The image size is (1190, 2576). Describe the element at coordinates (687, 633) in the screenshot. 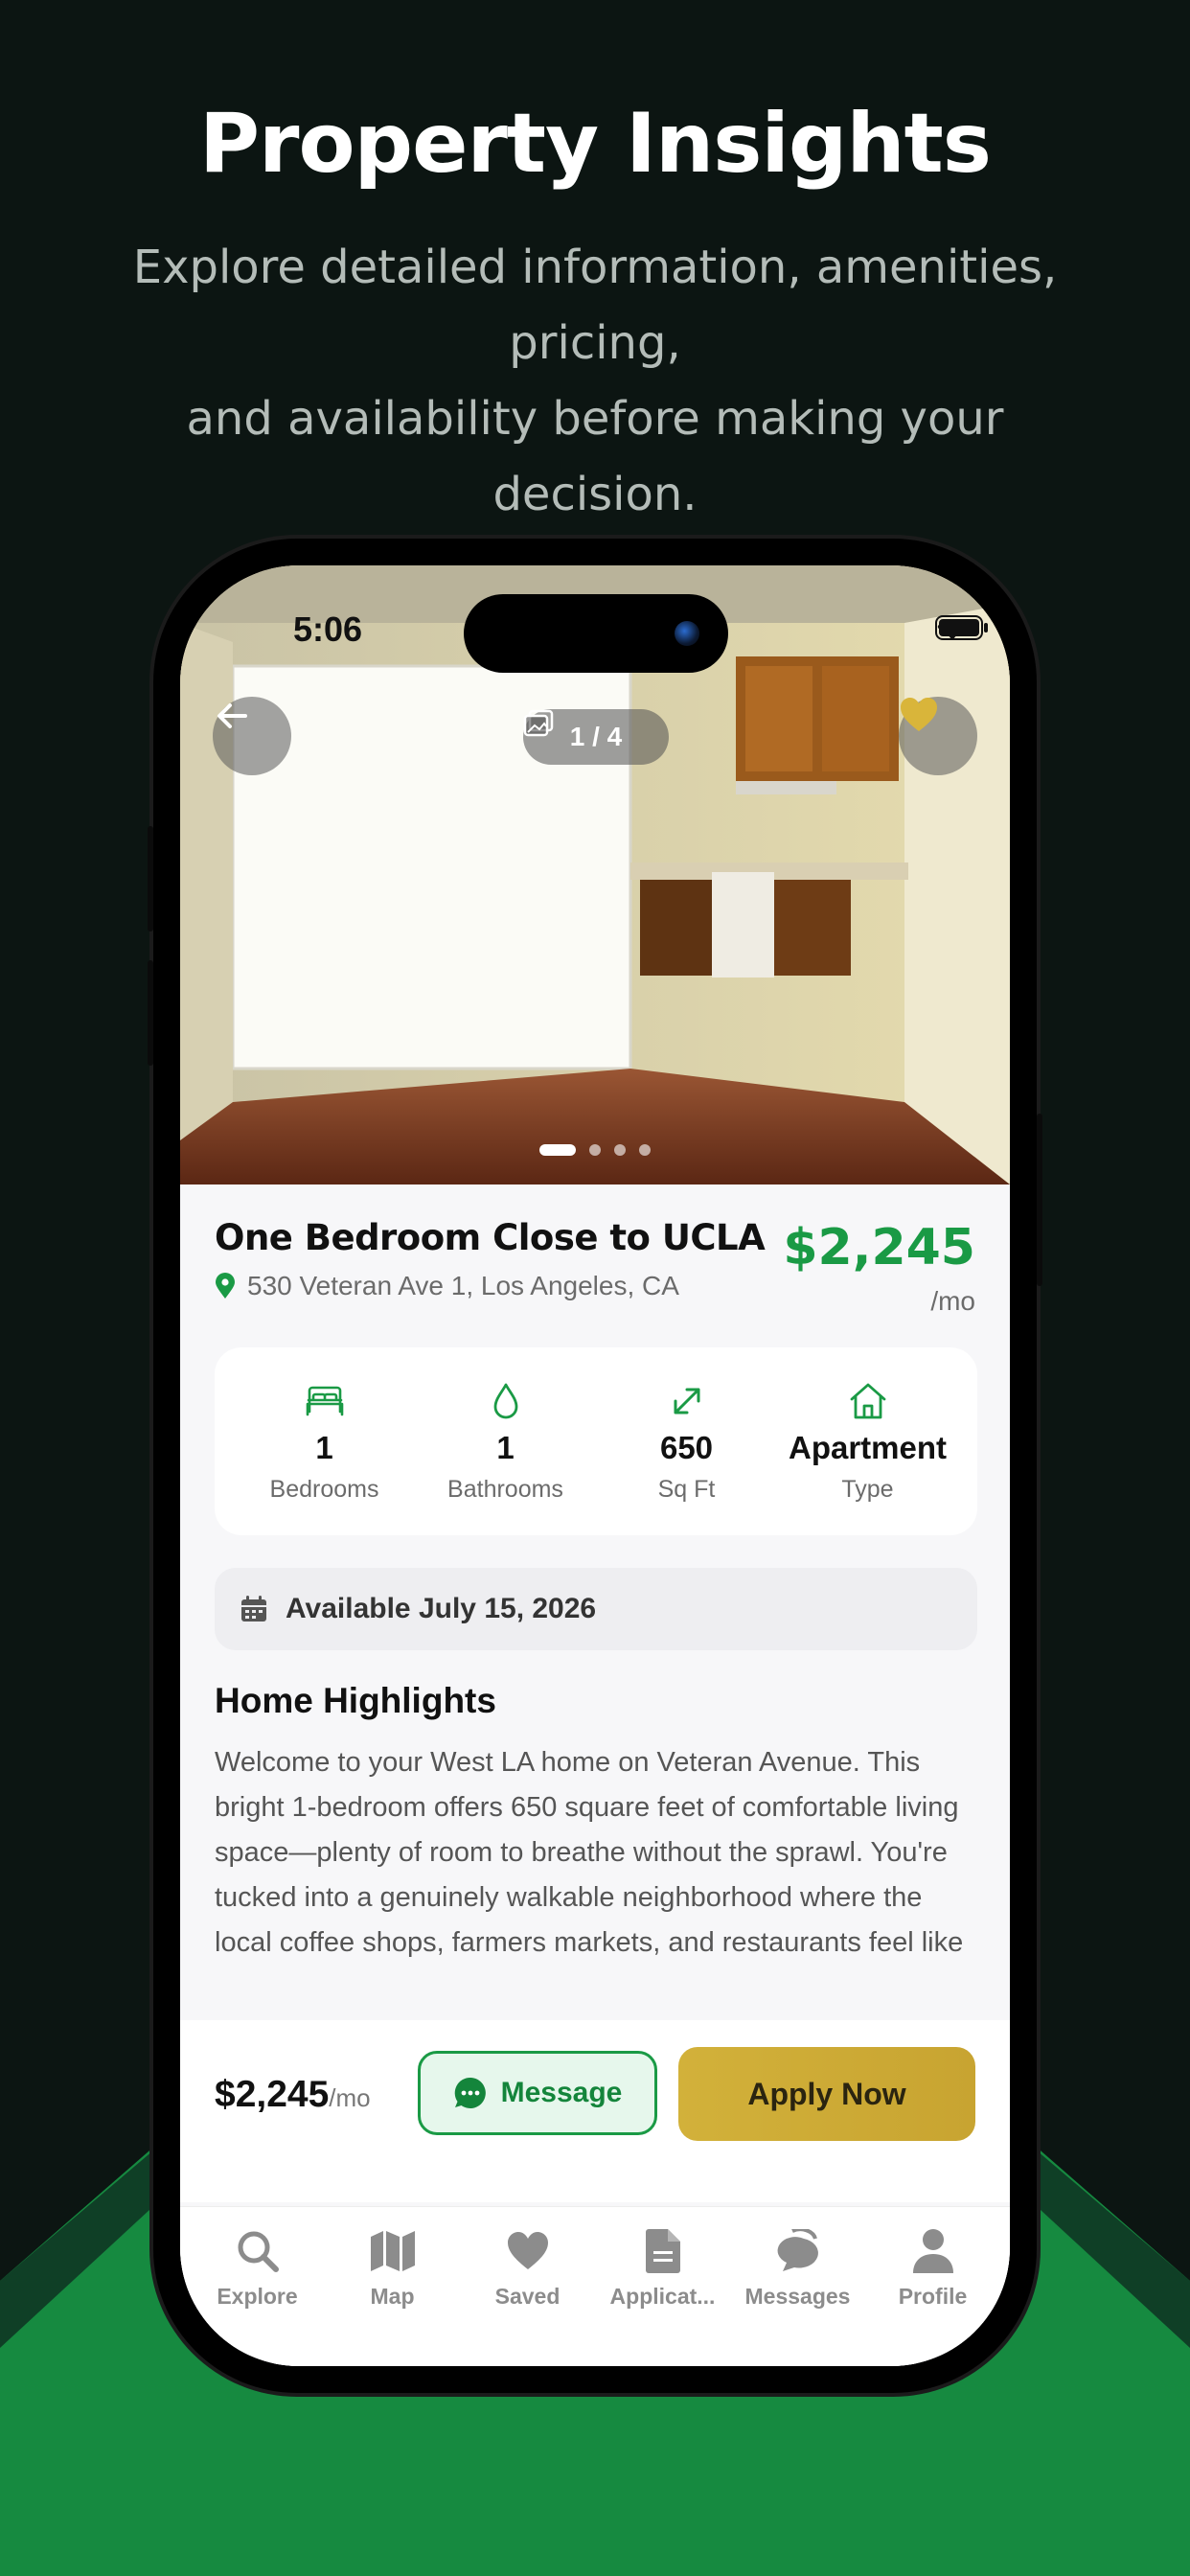

I see `camera-icon` at that location.